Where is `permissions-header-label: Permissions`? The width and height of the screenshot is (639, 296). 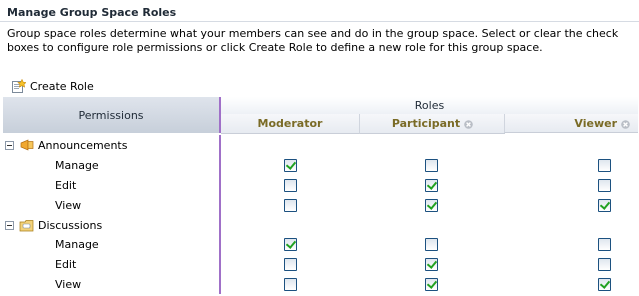
permissions-header-label: Permissions is located at coordinates (111, 115).